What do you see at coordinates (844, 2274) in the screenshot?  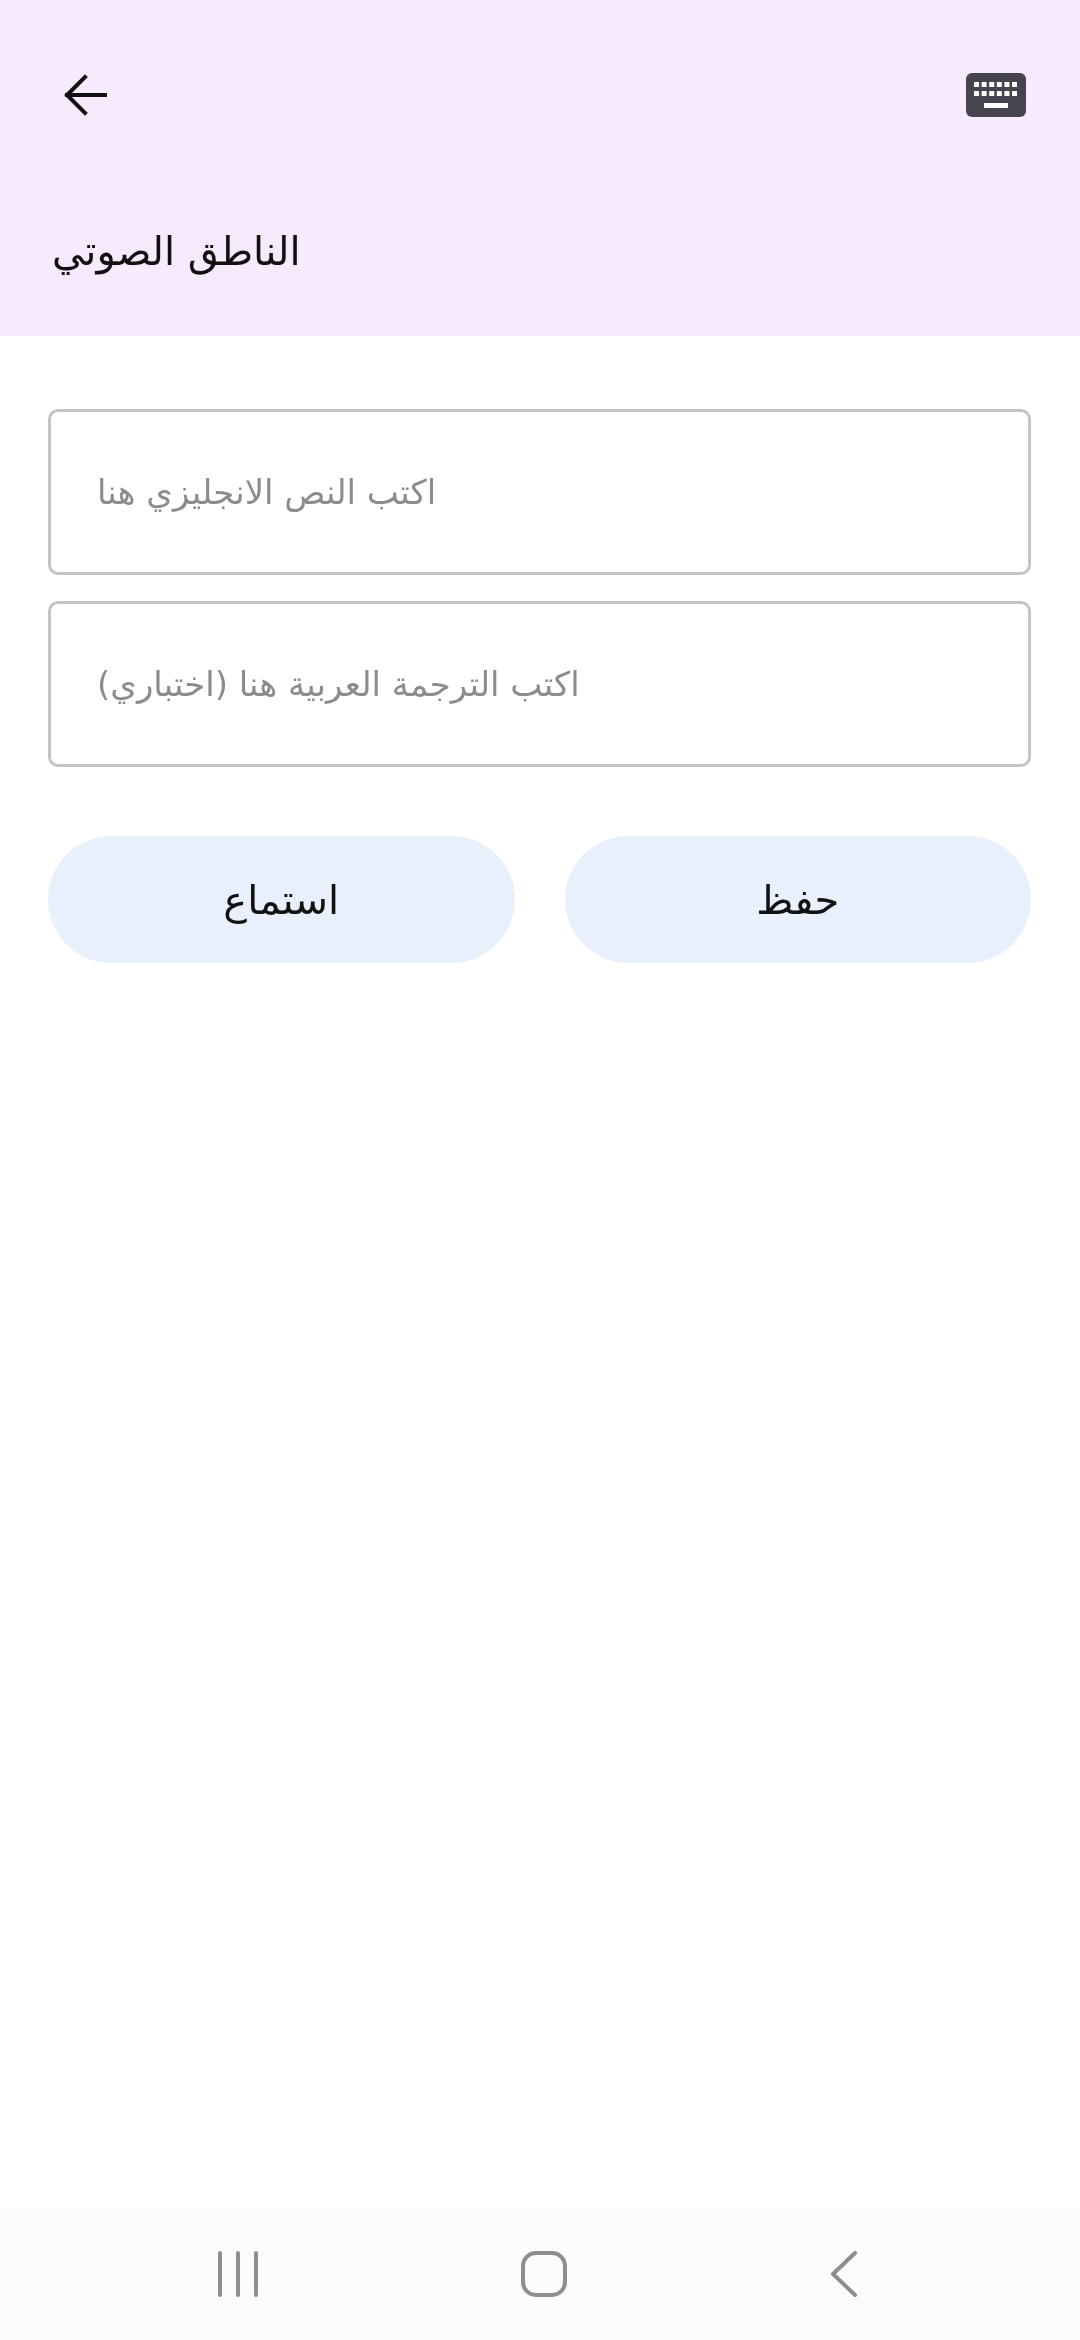 I see `back-chevron-icon` at bounding box center [844, 2274].